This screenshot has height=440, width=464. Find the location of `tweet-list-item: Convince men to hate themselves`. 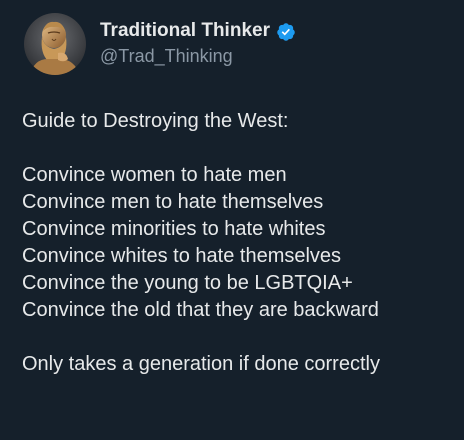

tweet-list-item: Convince men to hate themselves is located at coordinates (173, 202).